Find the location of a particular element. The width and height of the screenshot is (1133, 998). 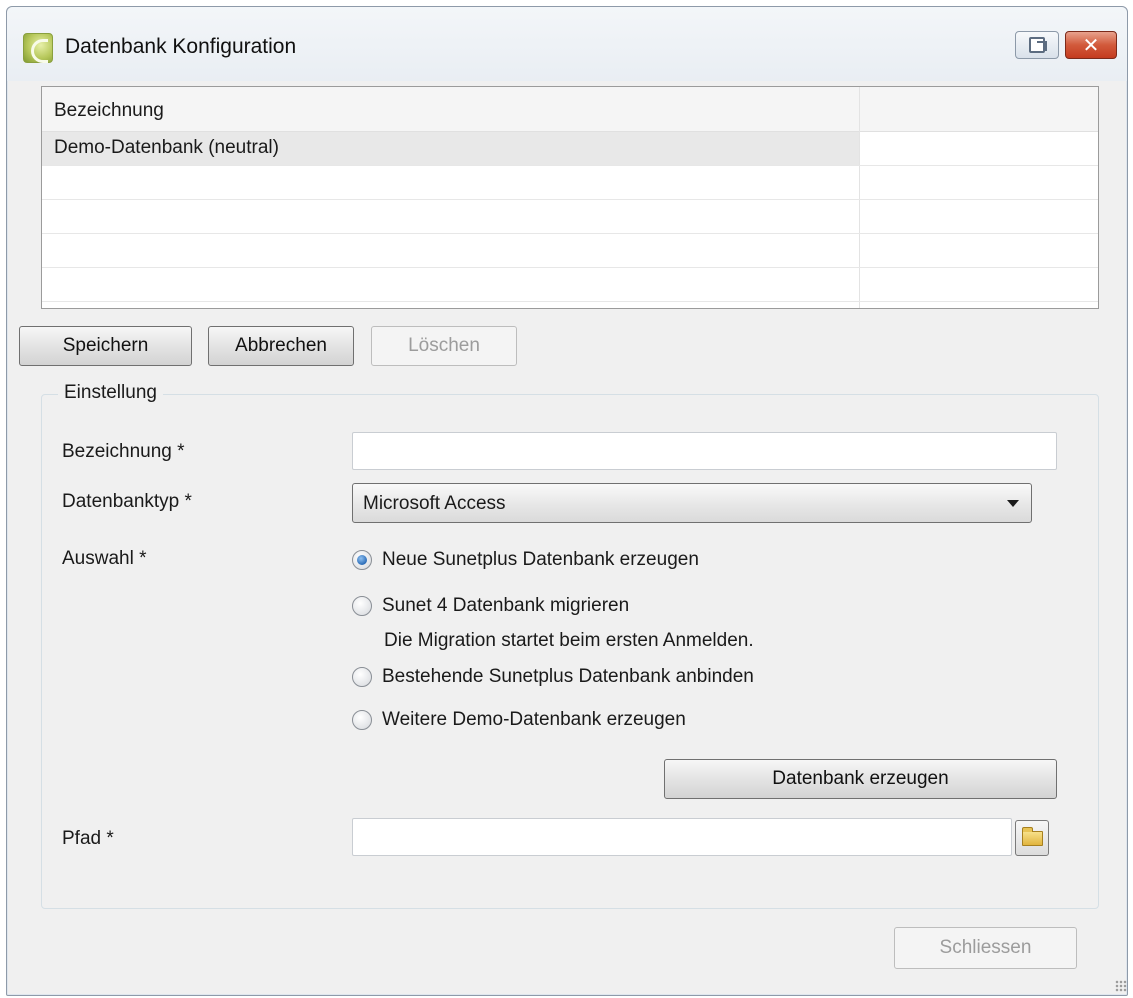

radio-option-connect-existing: Bestehende Sunetplus Datenbank anbinden is located at coordinates (553, 677).